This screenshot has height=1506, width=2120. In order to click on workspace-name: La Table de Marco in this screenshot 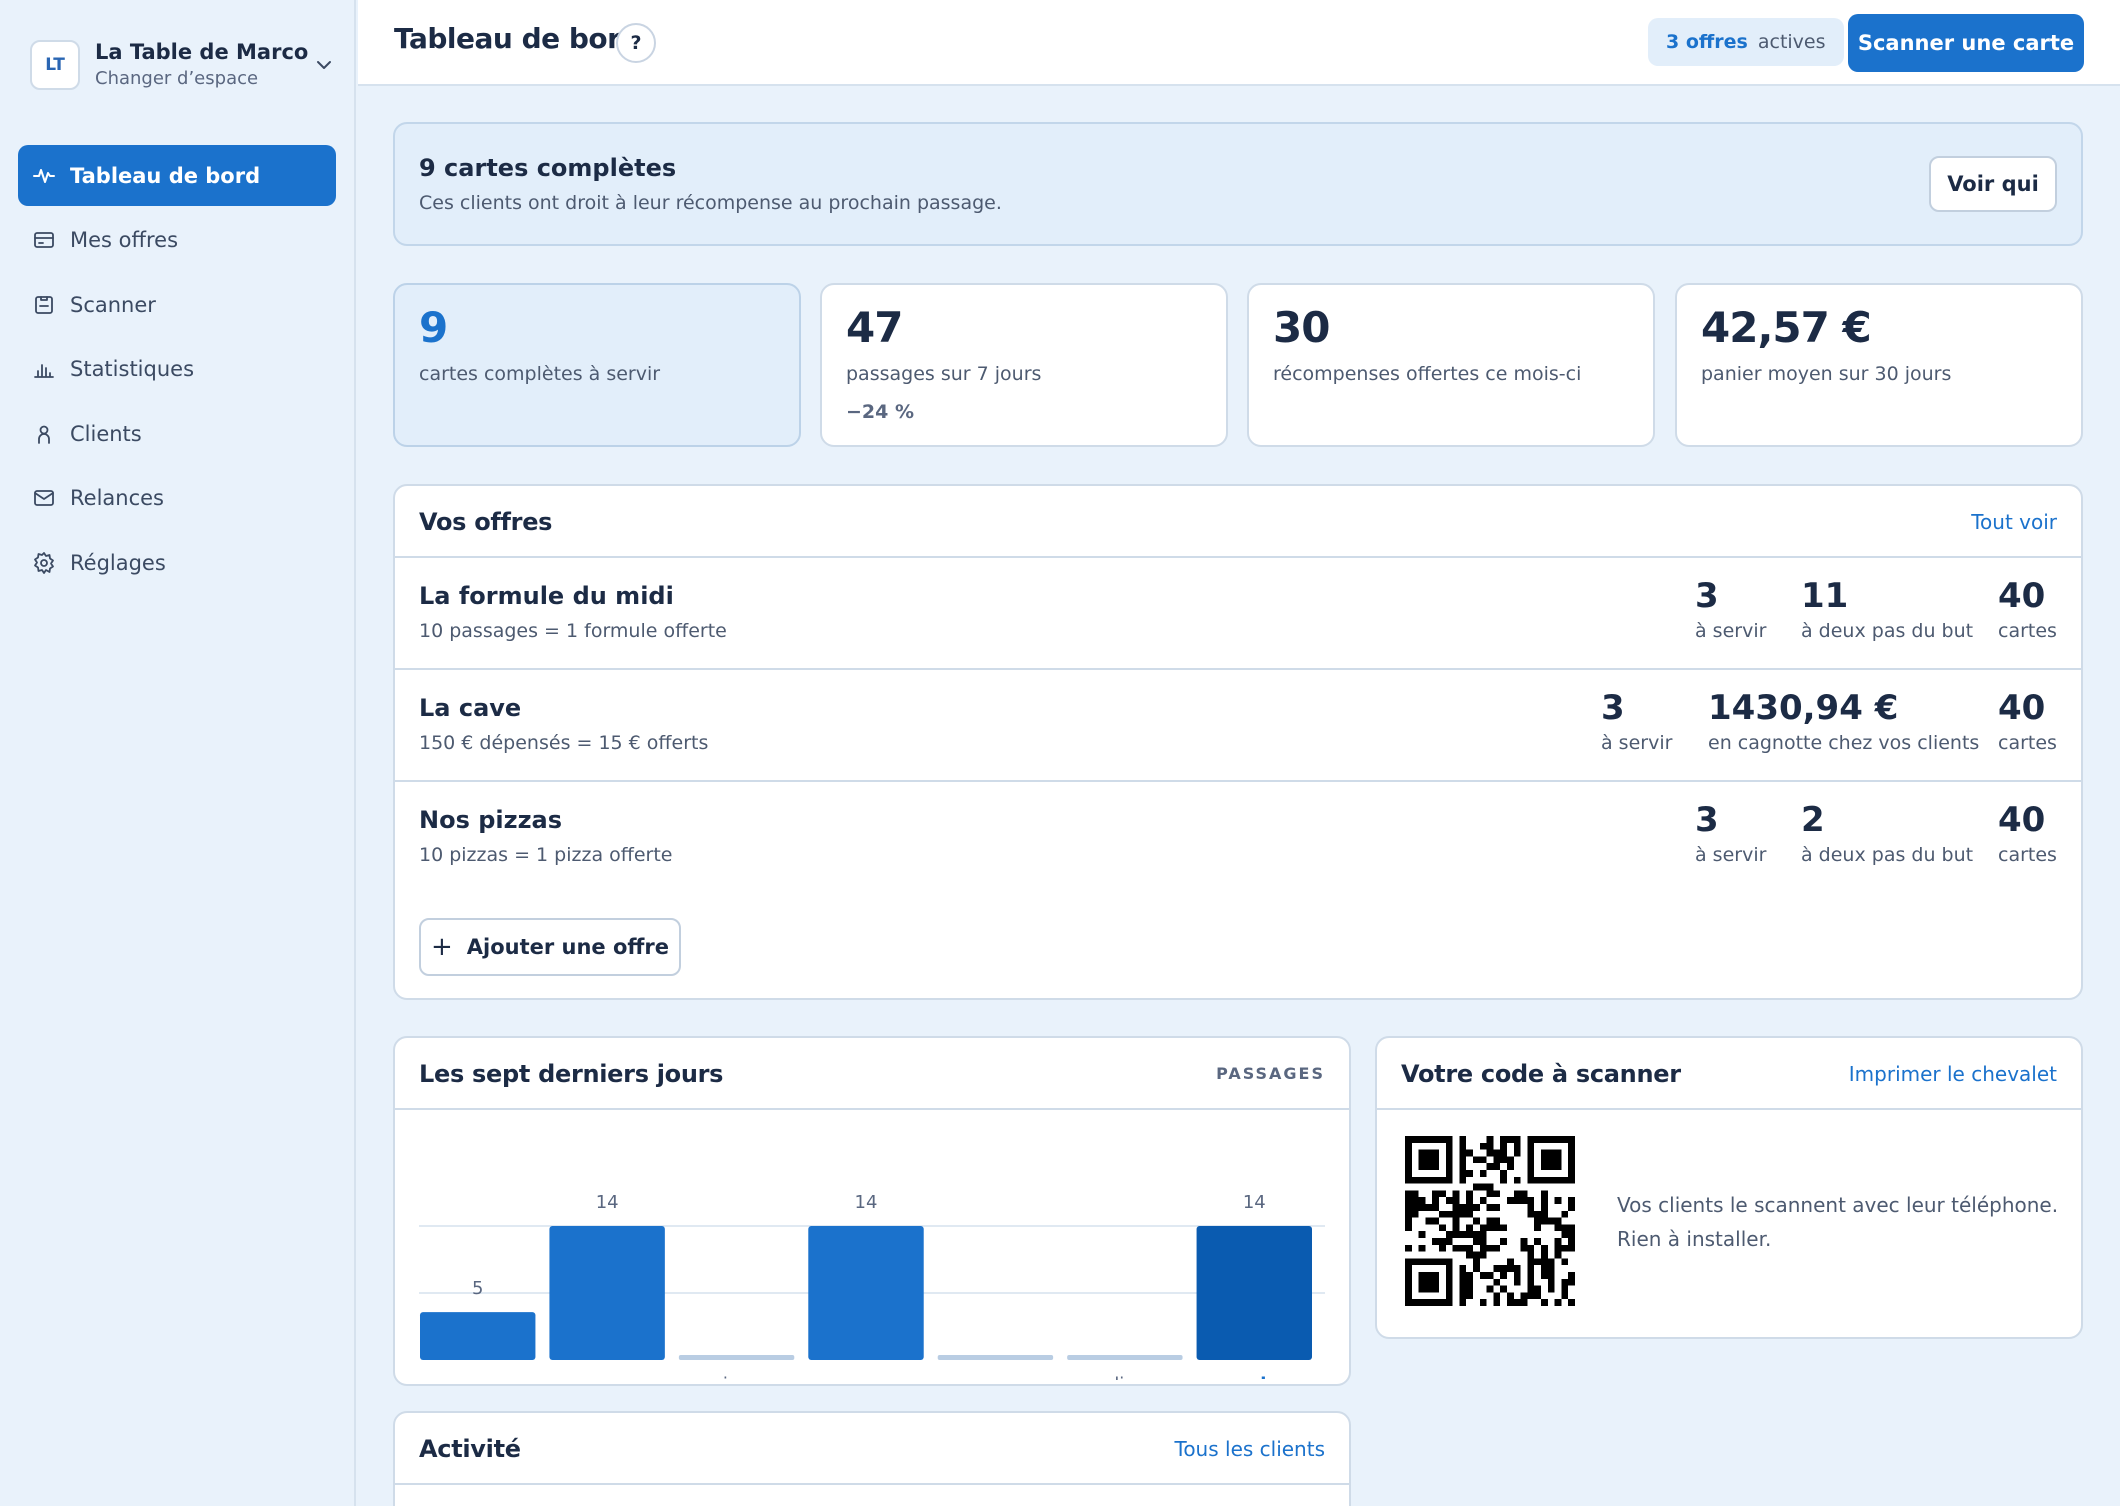, I will do `click(202, 52)`.